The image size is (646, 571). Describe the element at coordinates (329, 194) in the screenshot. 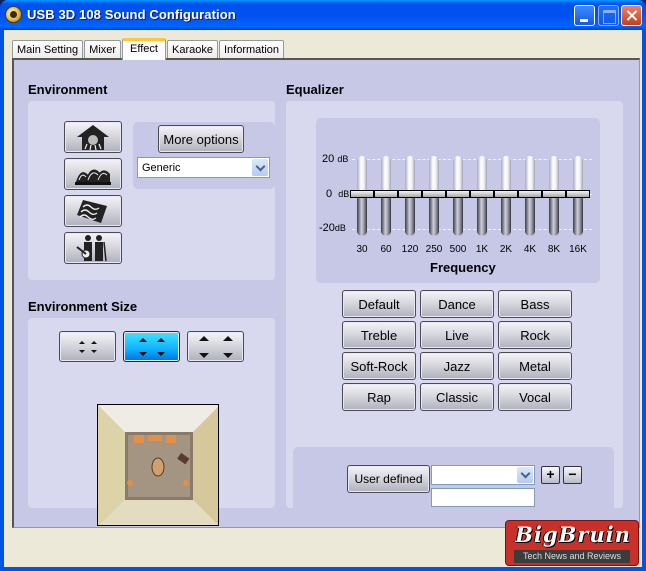

I see `db-mid-value: 0` at that location.